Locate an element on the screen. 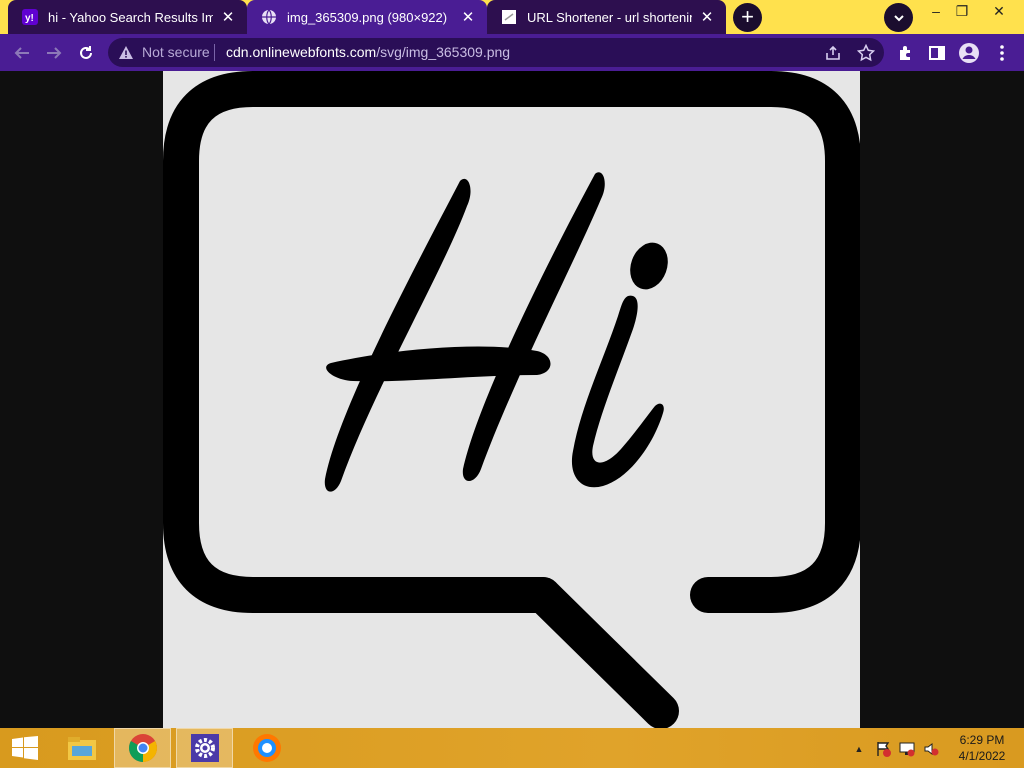  tab-title: hi - Yahoo Search Results Image is located at coordinates (130, 17).